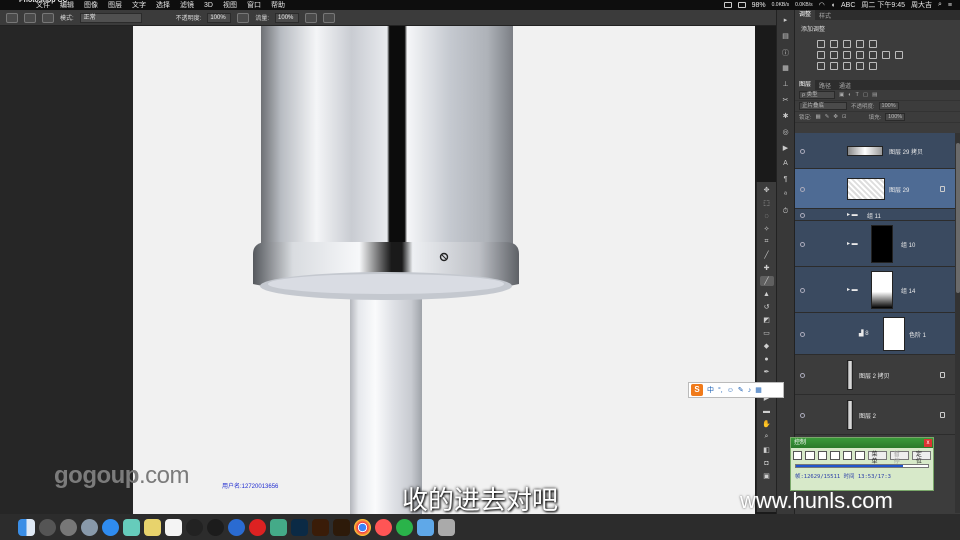 This screenshot has height=540, width=960. I want to click on properties-icon: ▤, so click(786, 37).